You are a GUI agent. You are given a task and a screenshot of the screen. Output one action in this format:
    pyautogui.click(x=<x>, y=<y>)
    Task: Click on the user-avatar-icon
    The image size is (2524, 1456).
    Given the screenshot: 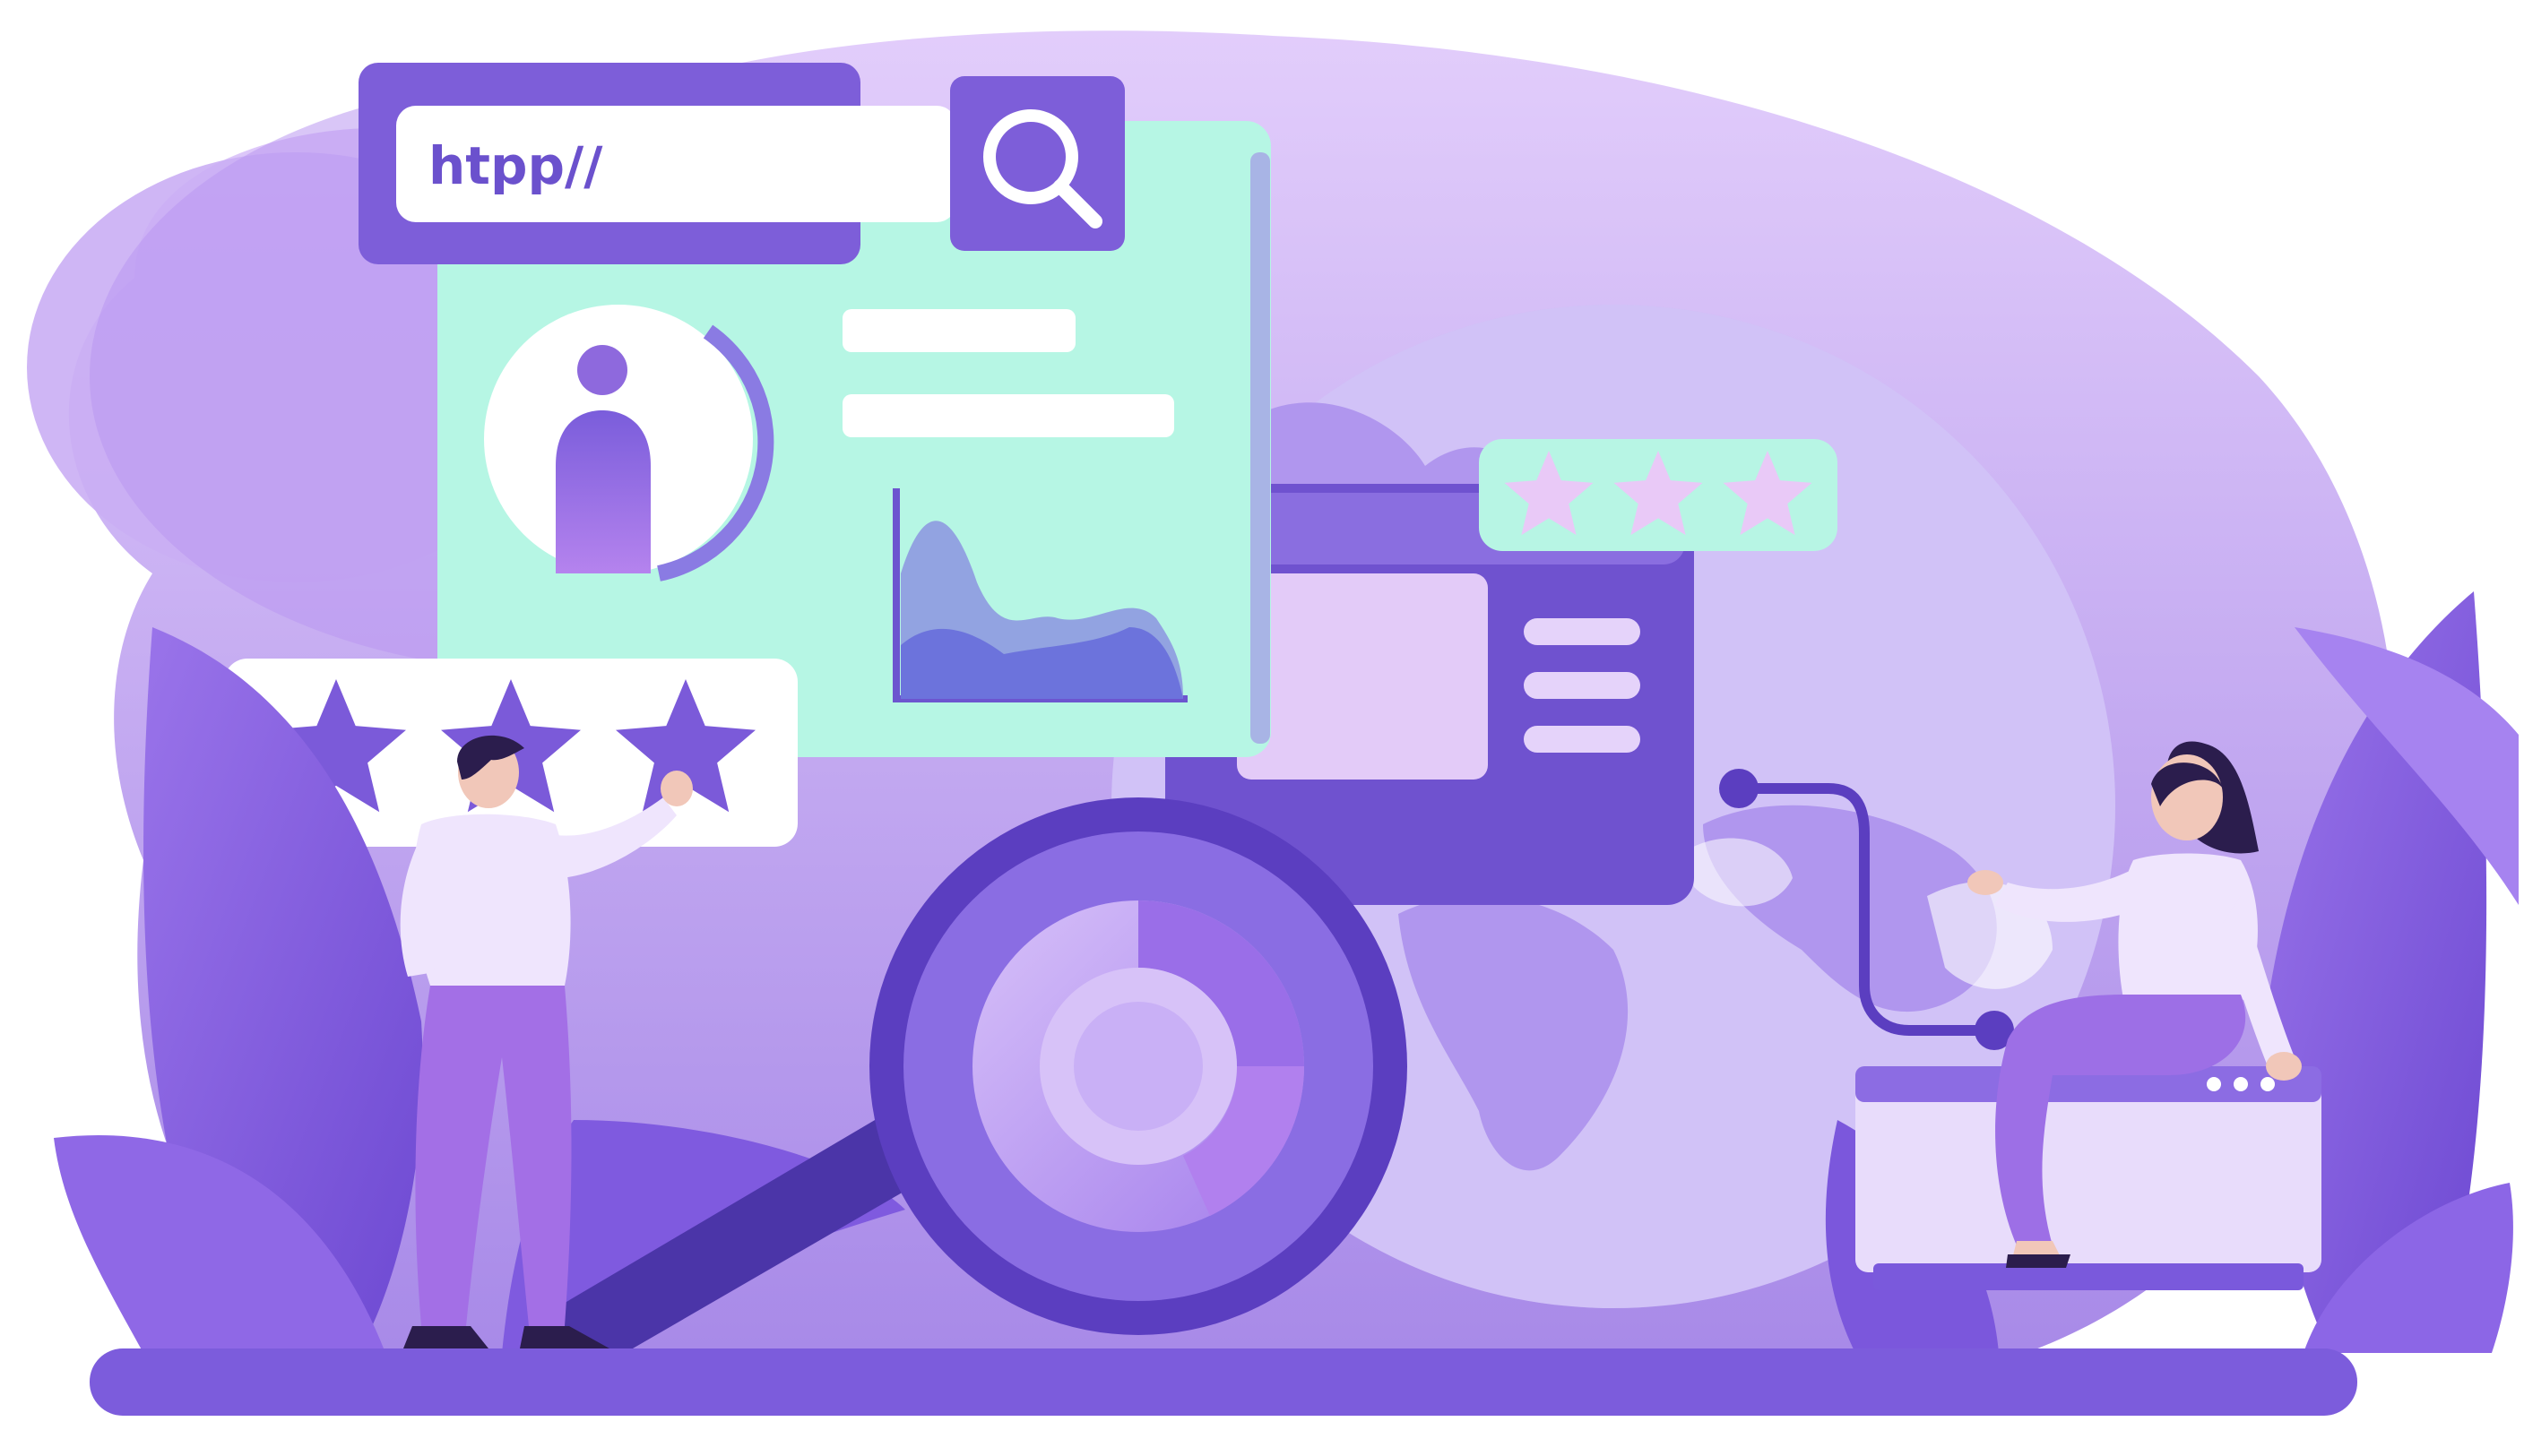 What is the action you would take?
    pyautogui.click(x=629, y=444)
    